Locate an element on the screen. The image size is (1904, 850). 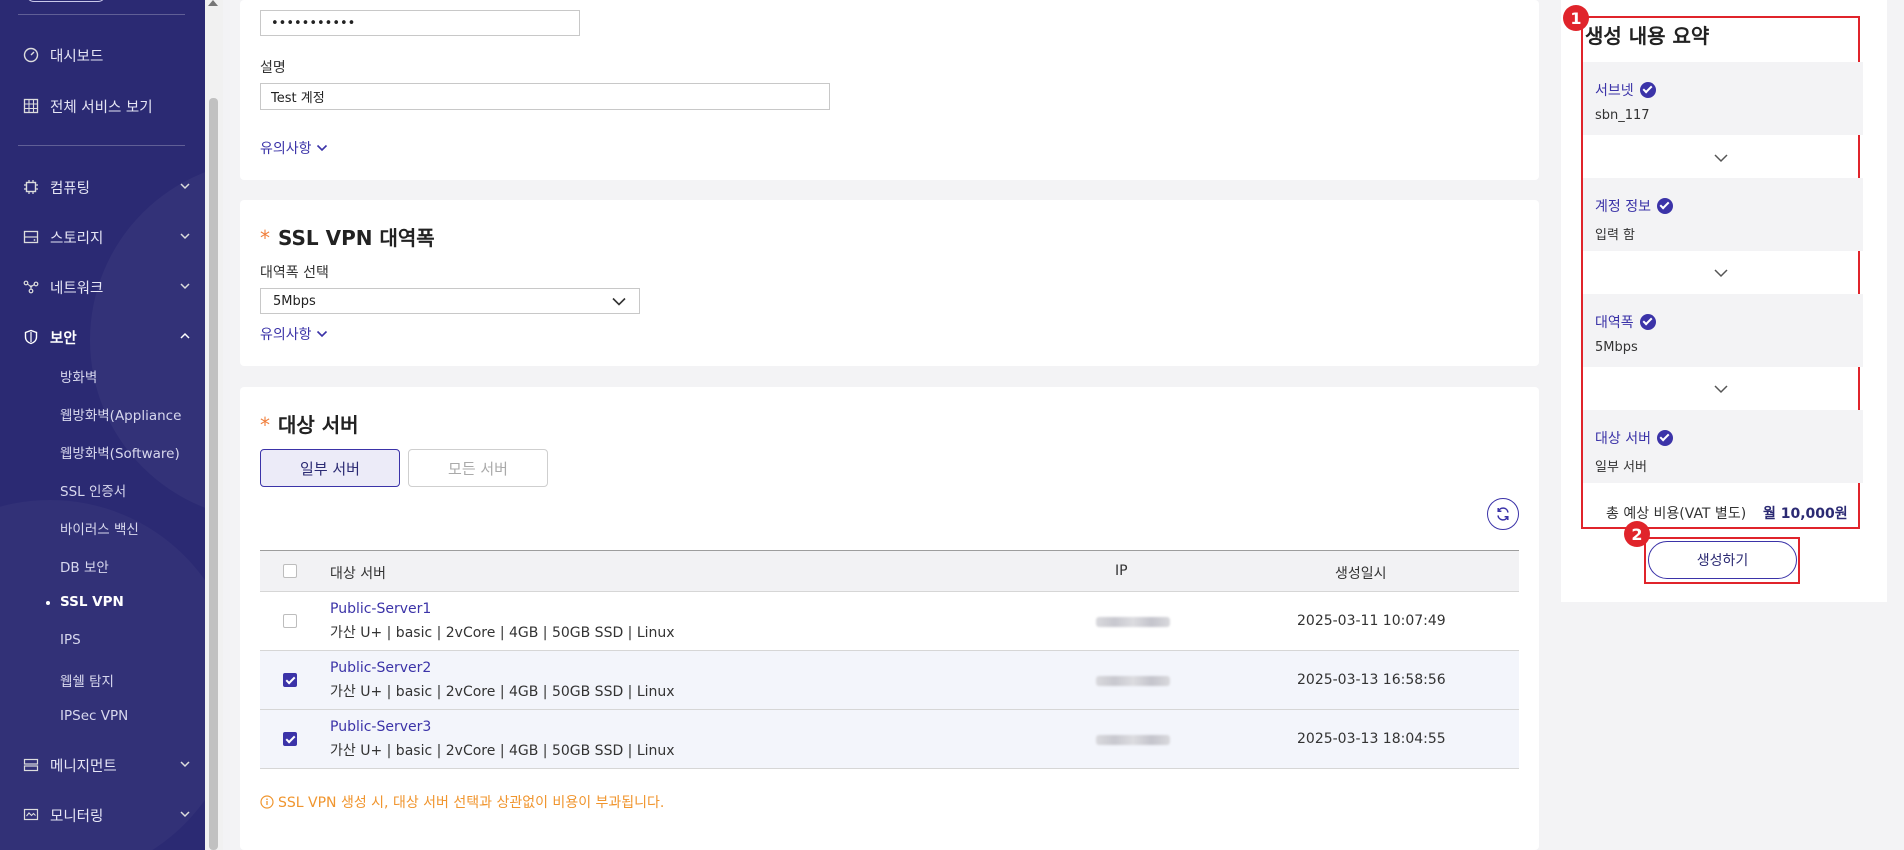
sidebar-subitem-firewall: 방화벽 is located at coordinates (78, 376).